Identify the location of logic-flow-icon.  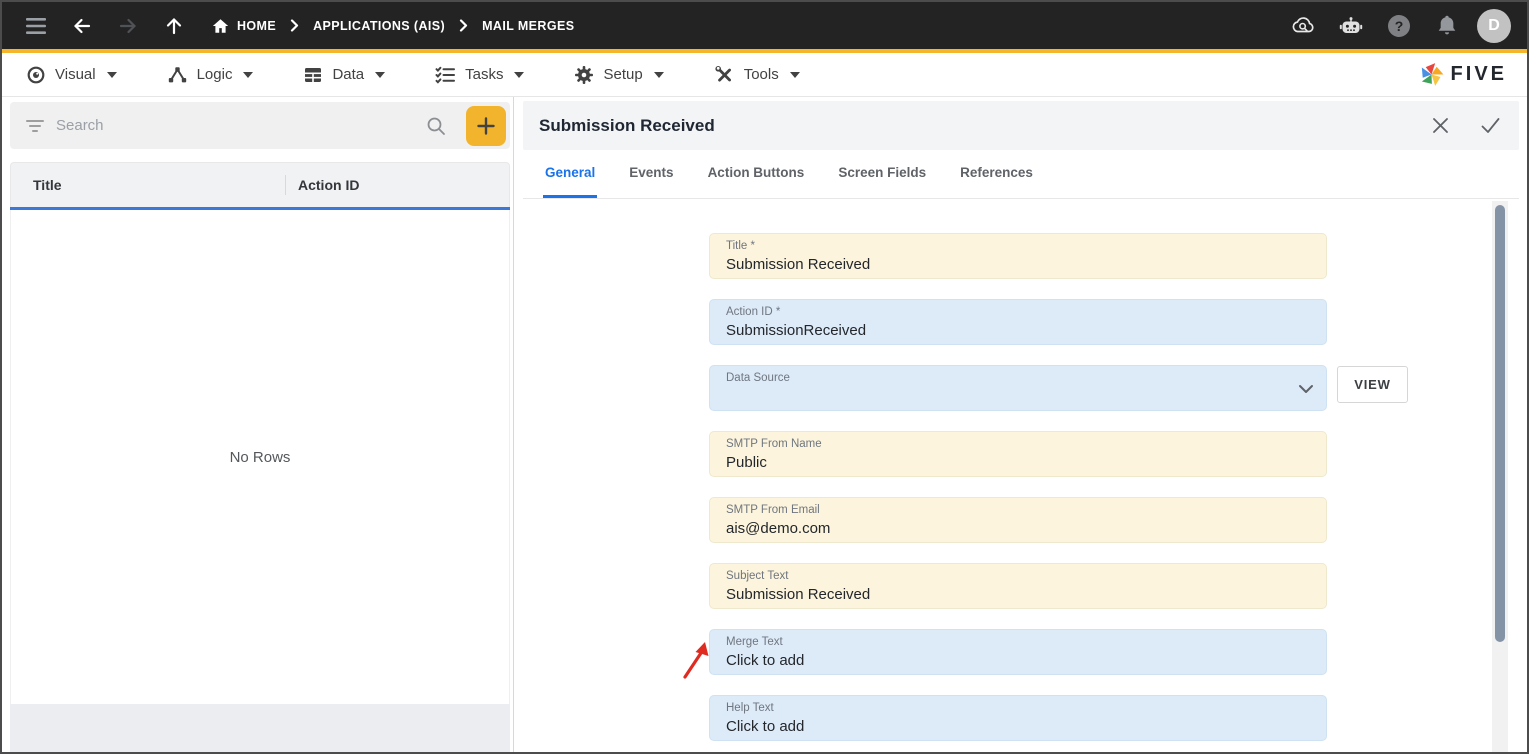
(177, 74).